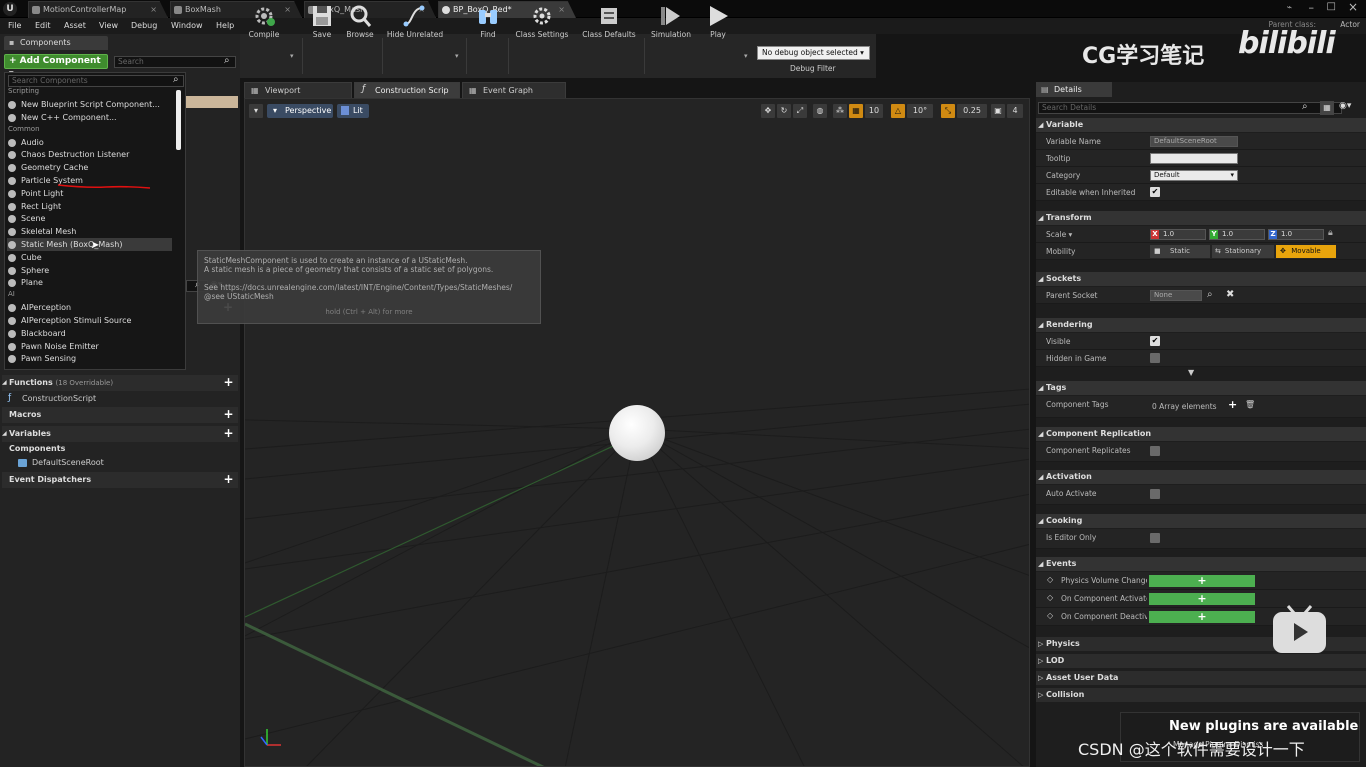 The height and width of the screenshot is (767, 1366). What do you see at coordinates (920, 111) in the screenshot?
I see `rotation-snap-value: 10°` at bounding box center [920, 111].